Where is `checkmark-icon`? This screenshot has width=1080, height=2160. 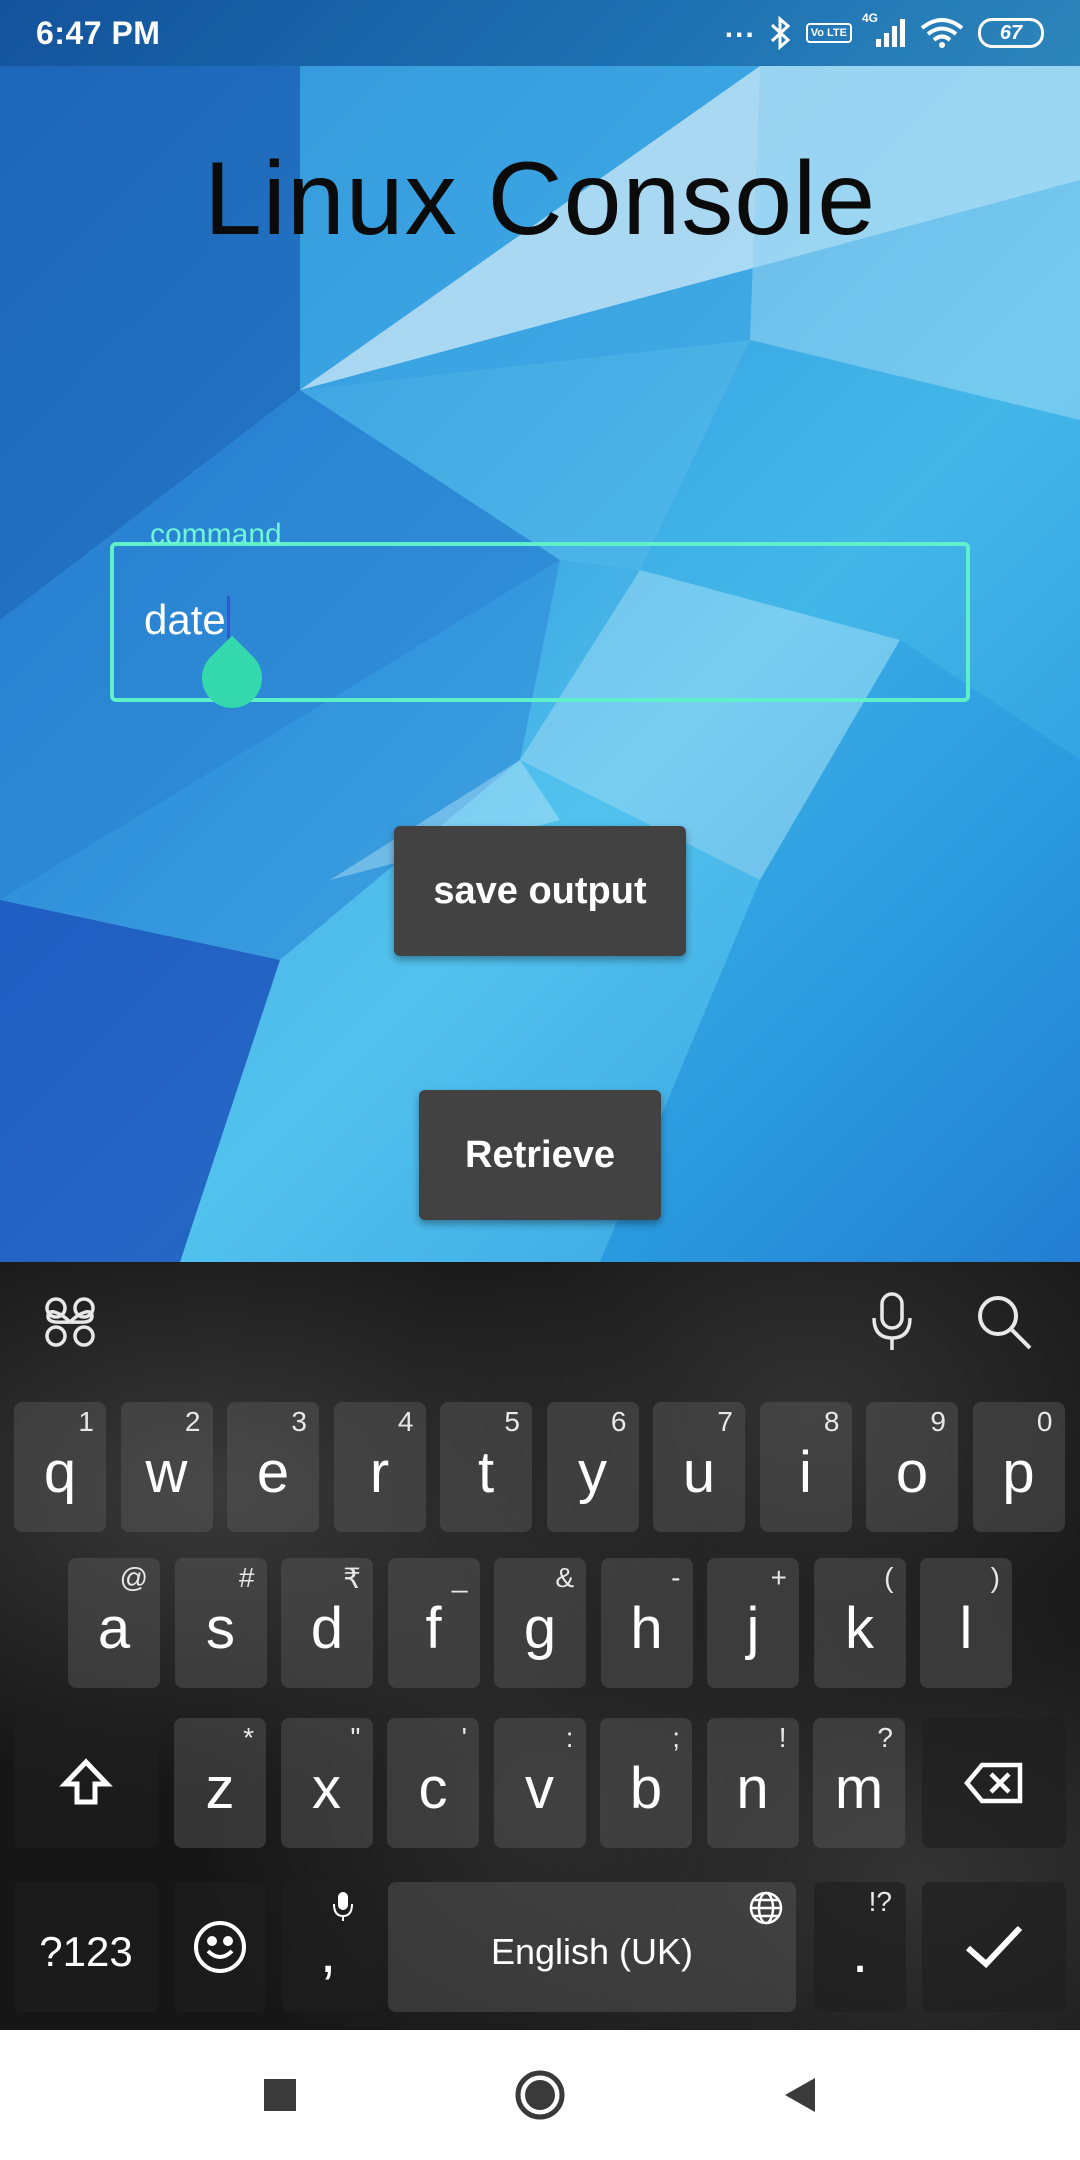 checkmark-icon is located at coordinates (994, 1947).